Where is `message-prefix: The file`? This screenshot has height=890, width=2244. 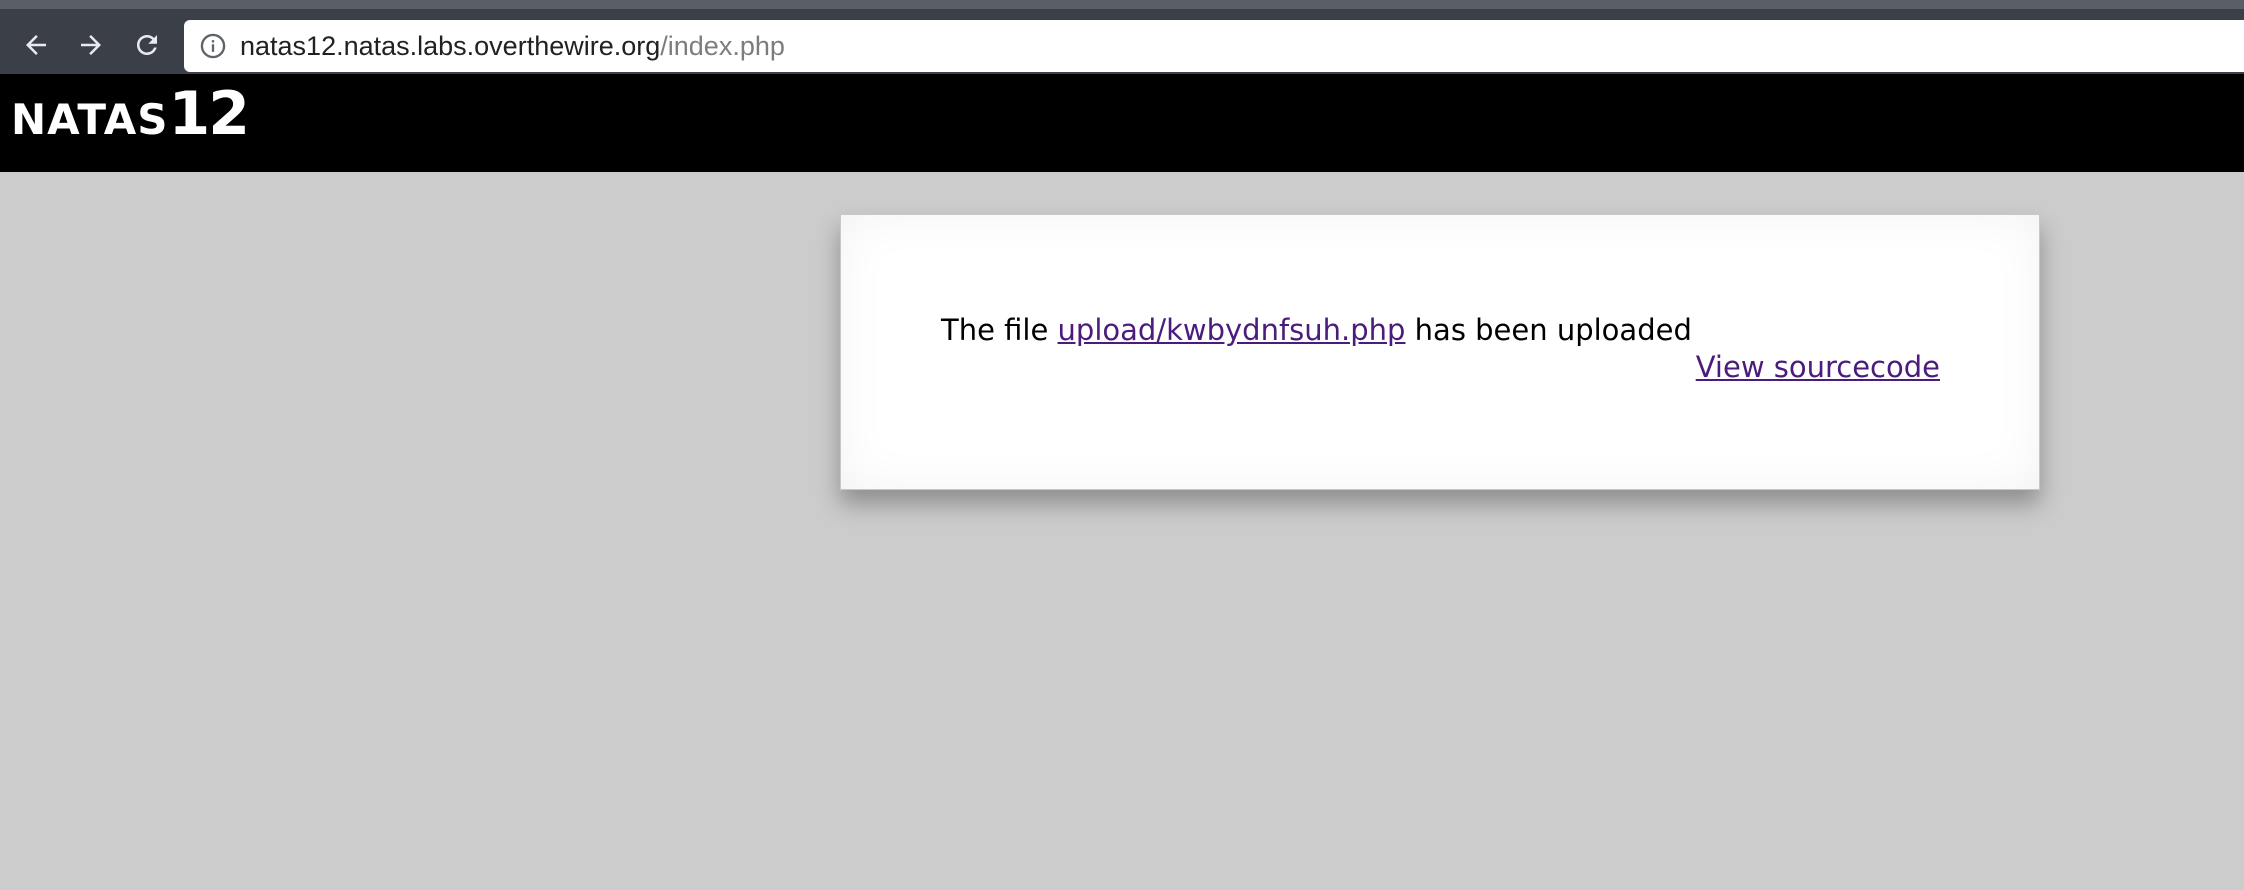
message-prefix: The file is located at coordinates (999, 330).